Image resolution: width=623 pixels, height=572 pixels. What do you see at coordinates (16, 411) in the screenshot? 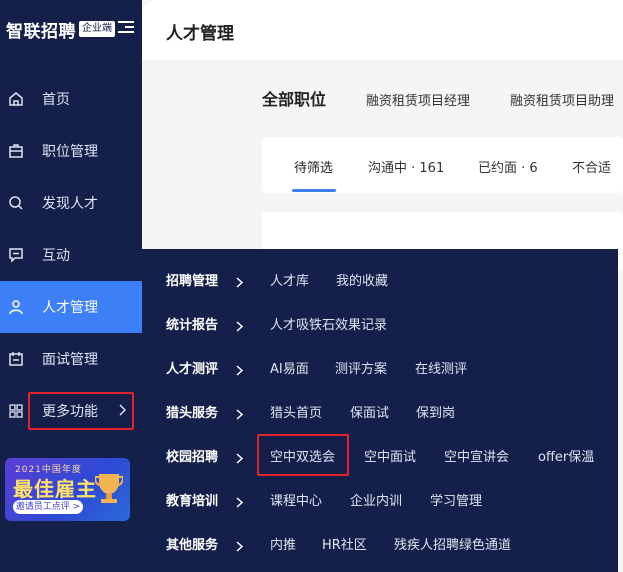
I see `grid-icon` at bounding box center [16, 411].